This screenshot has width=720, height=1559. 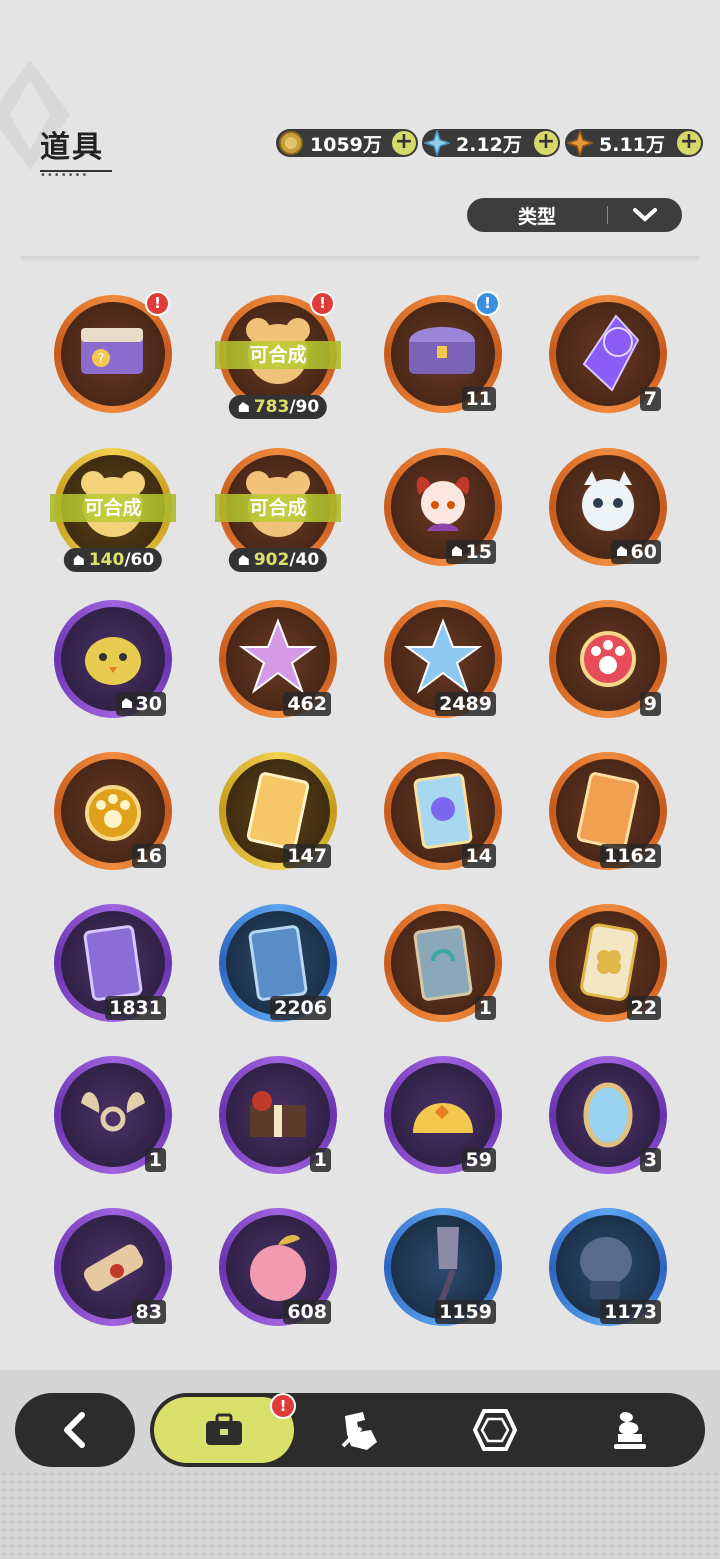 What do you see at coordinates (608, 1267) in the screenshot?
I see `item-slot-boxing-glove: 1173` at bounding box center [608, 1267].